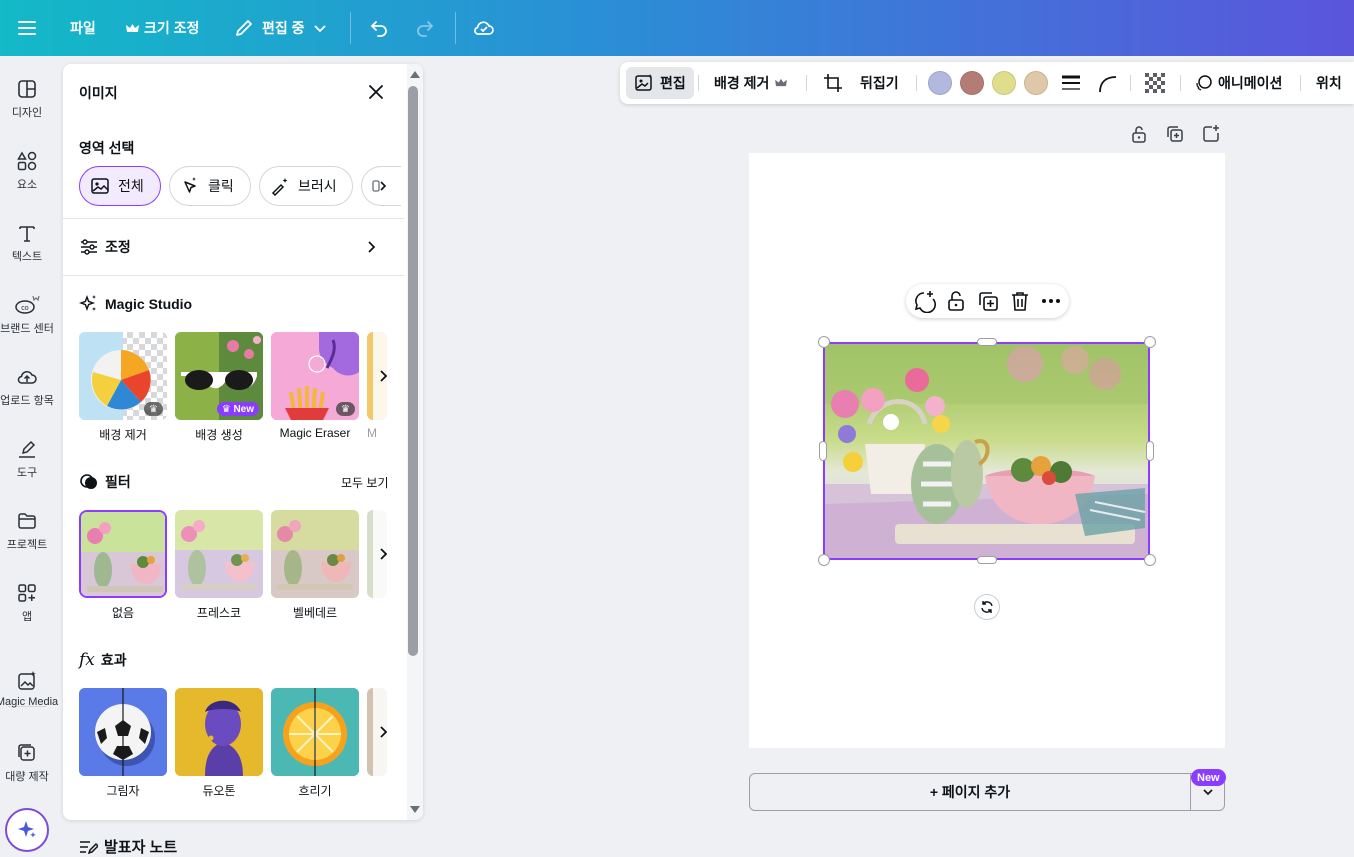 Image resolution: width=1354 pixels, height=857 pixels. Describe the element at coordinates (27, 521) in the screenshot. I see `folder-icon` at that location.